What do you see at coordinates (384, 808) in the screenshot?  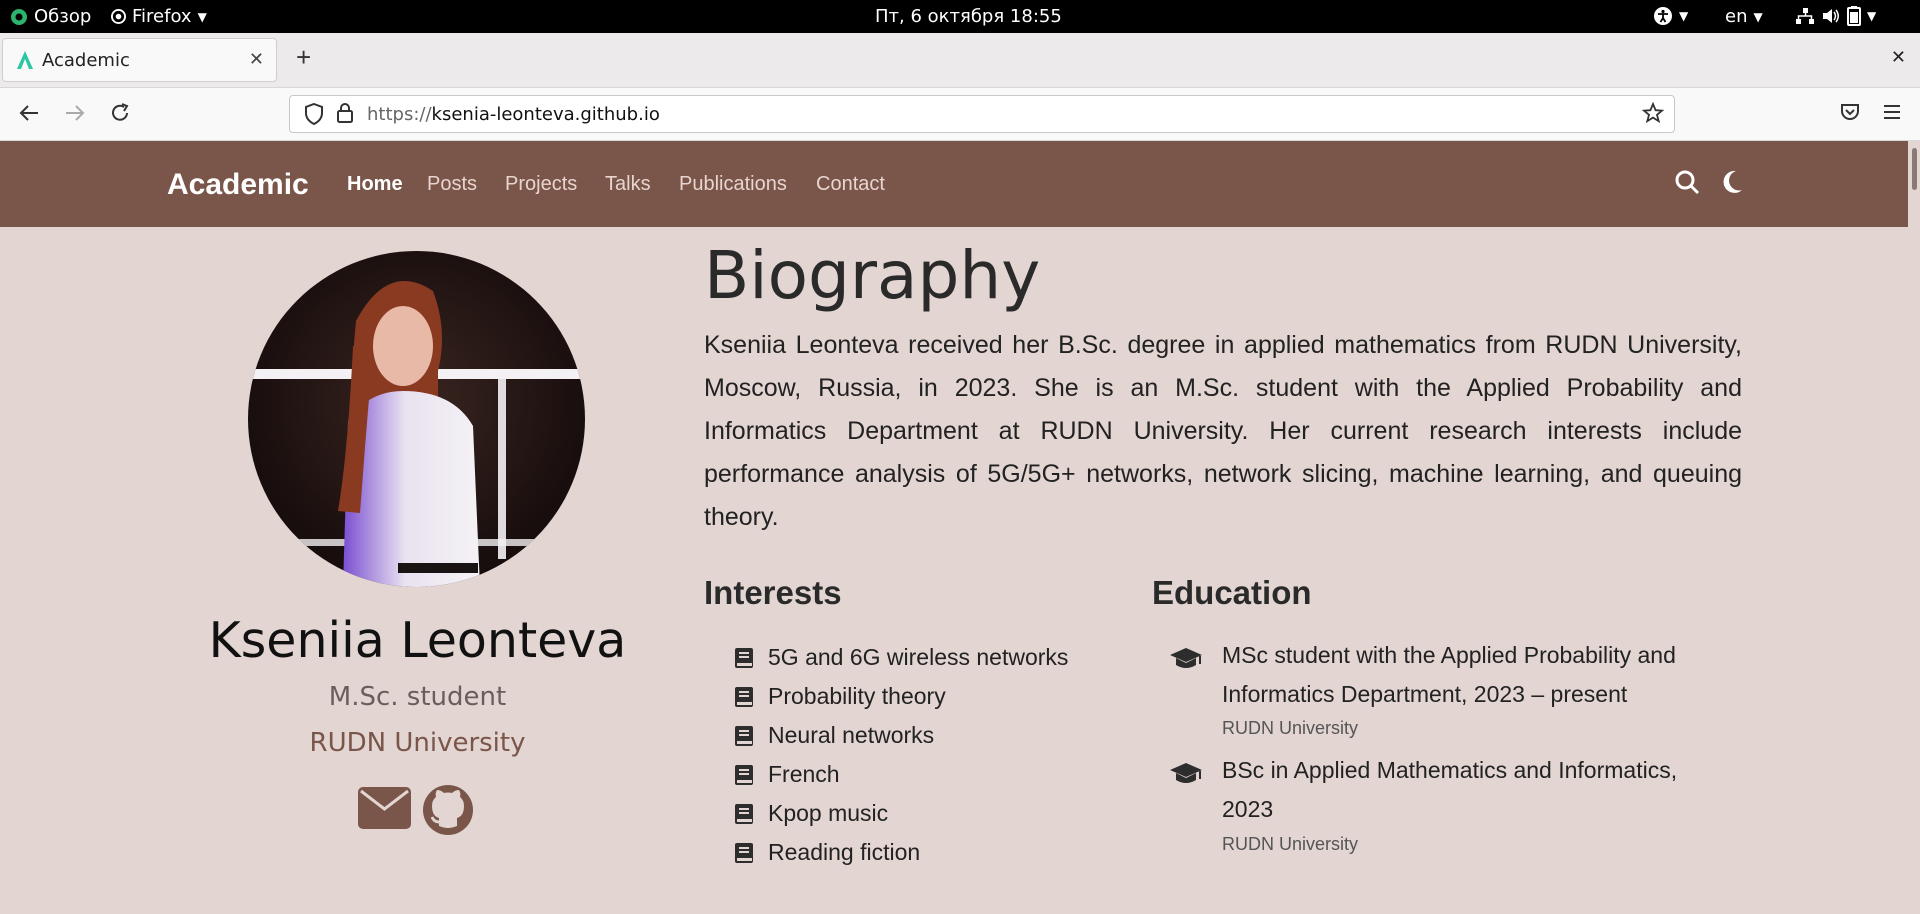 I see `email-icon` at bounding box center [384, 808].